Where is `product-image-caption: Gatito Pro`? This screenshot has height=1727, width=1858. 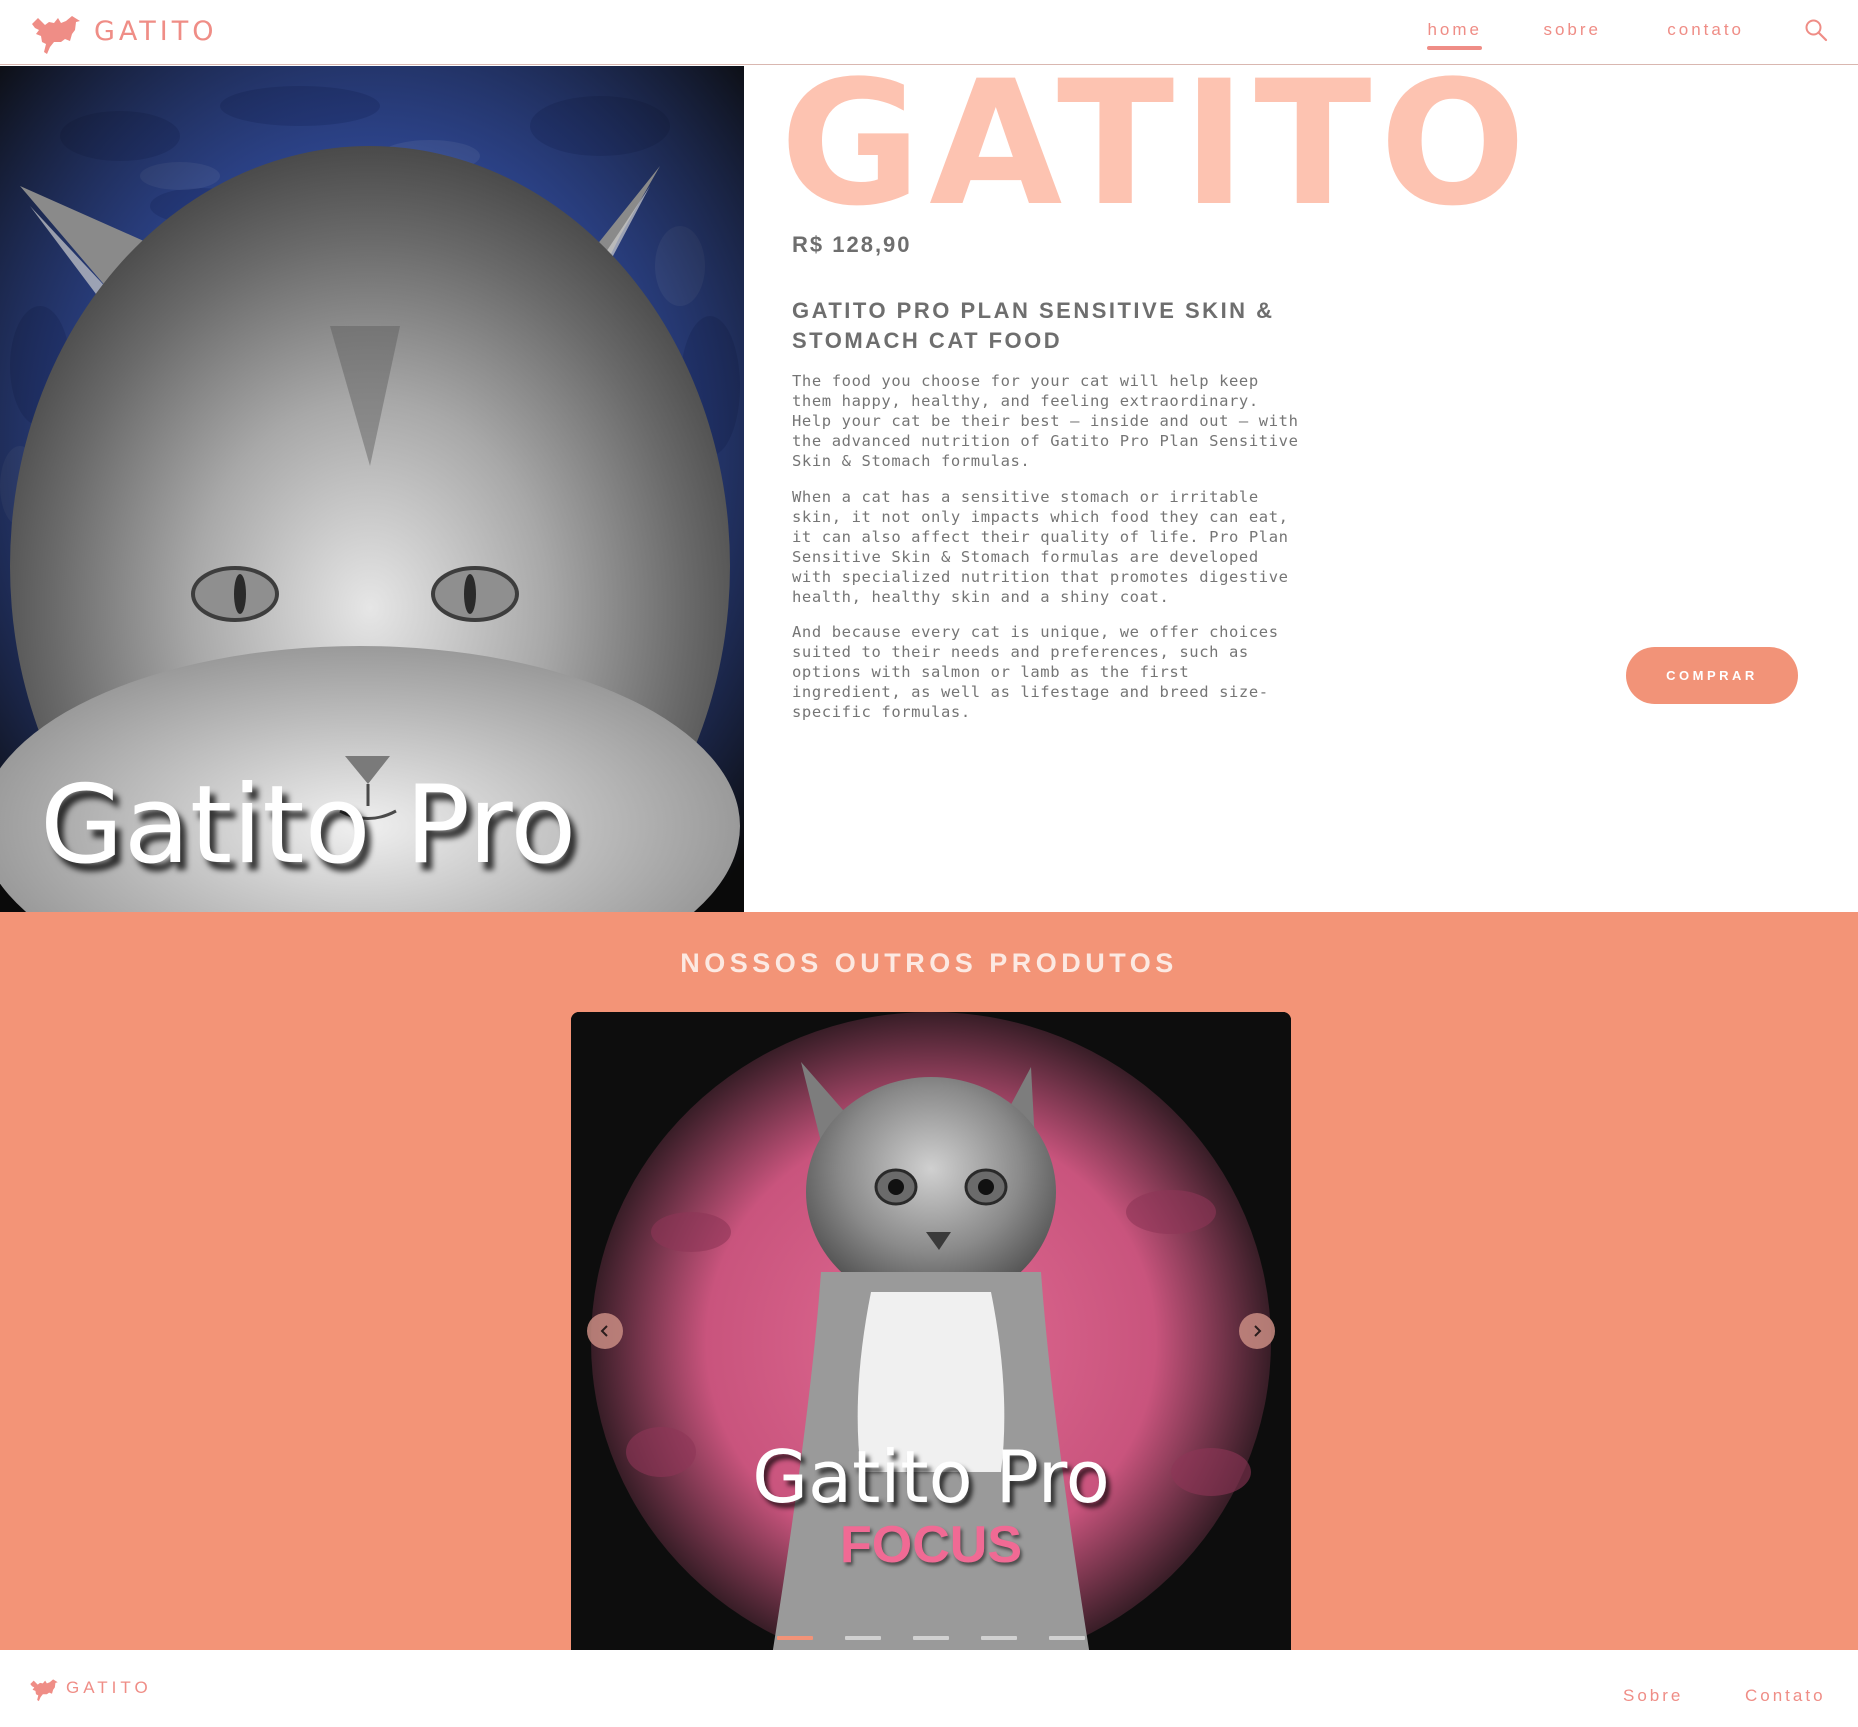 product-image-caption: Gatito Pro is located at coordinates (308, 825).